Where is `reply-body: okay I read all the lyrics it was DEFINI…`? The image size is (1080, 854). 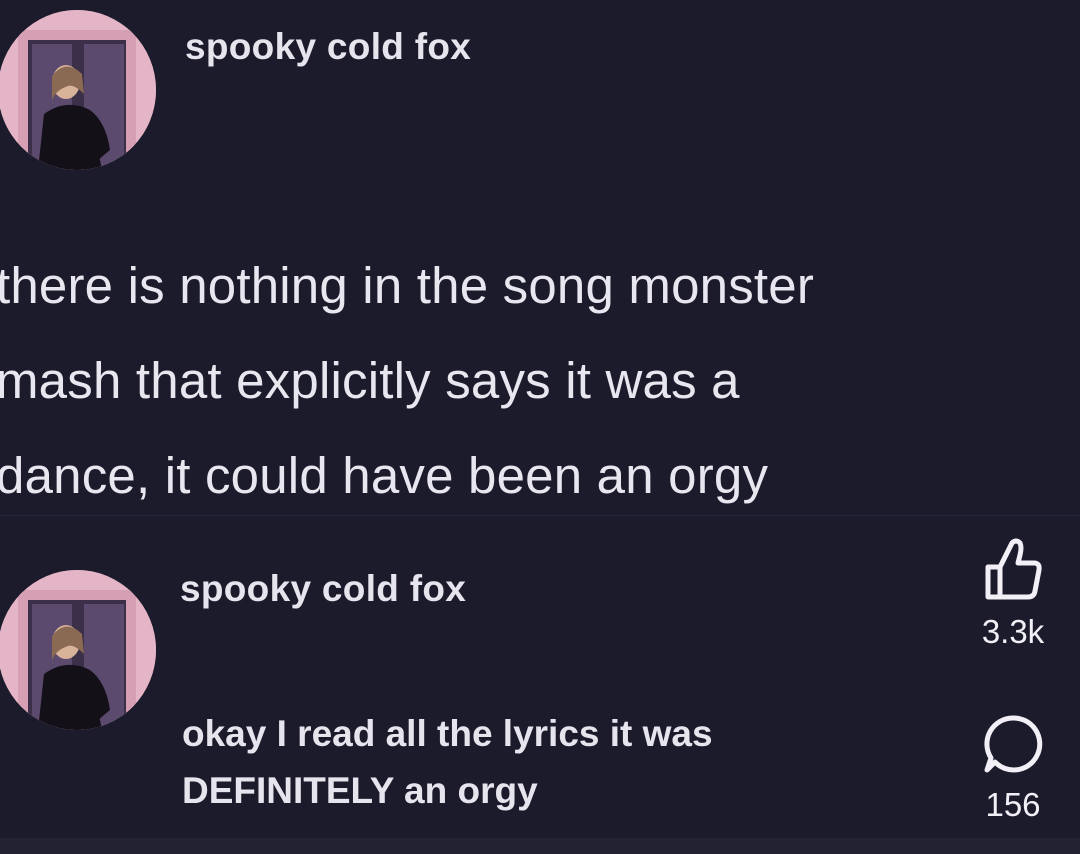 reply-body: okay I read all the lyrics it was DEFINI… is located at coordinates (542, 762).